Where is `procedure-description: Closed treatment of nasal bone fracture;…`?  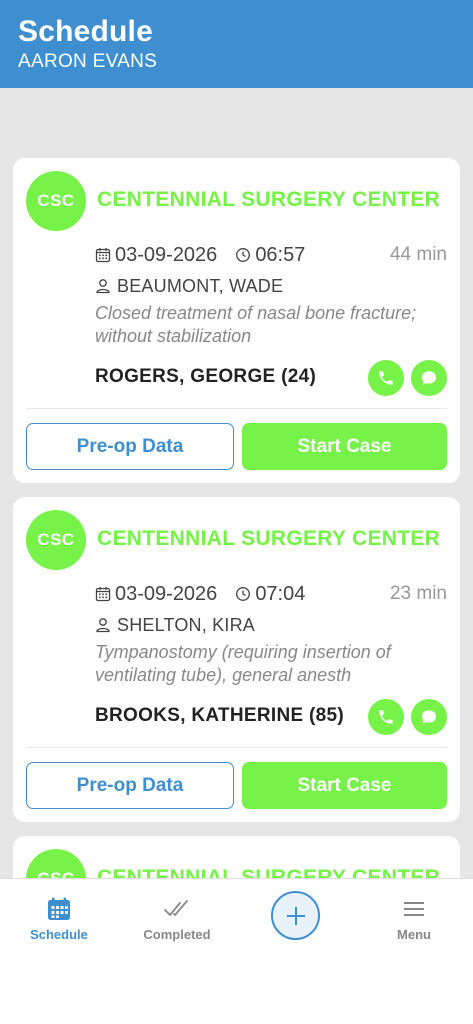 procedure-description: Closed treatment of nasal bone fracture;… is located at coordinates (256, 324).